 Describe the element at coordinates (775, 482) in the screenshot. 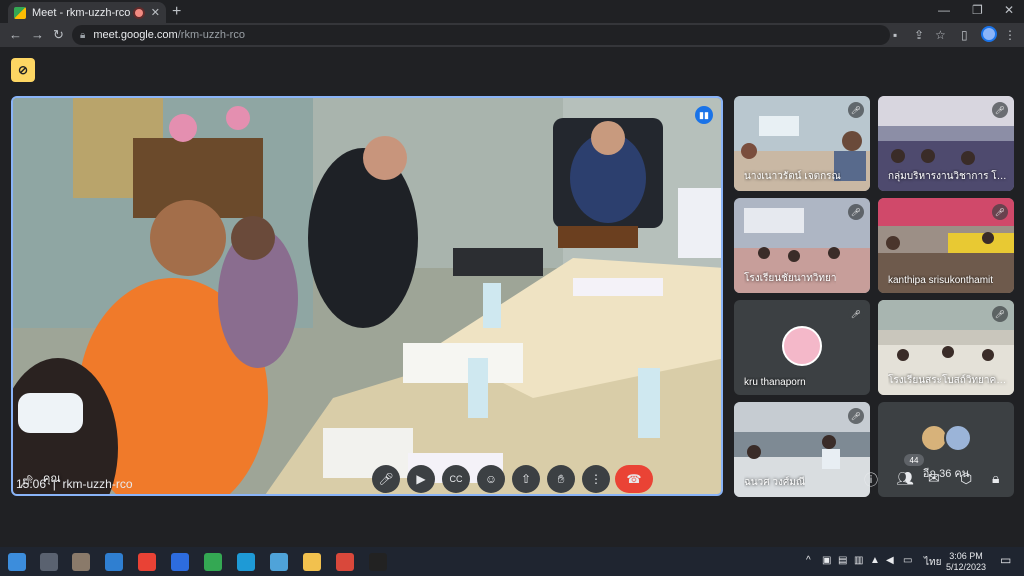

I see `participant-name: ฉนวศ วงศ์มณี` at that location.